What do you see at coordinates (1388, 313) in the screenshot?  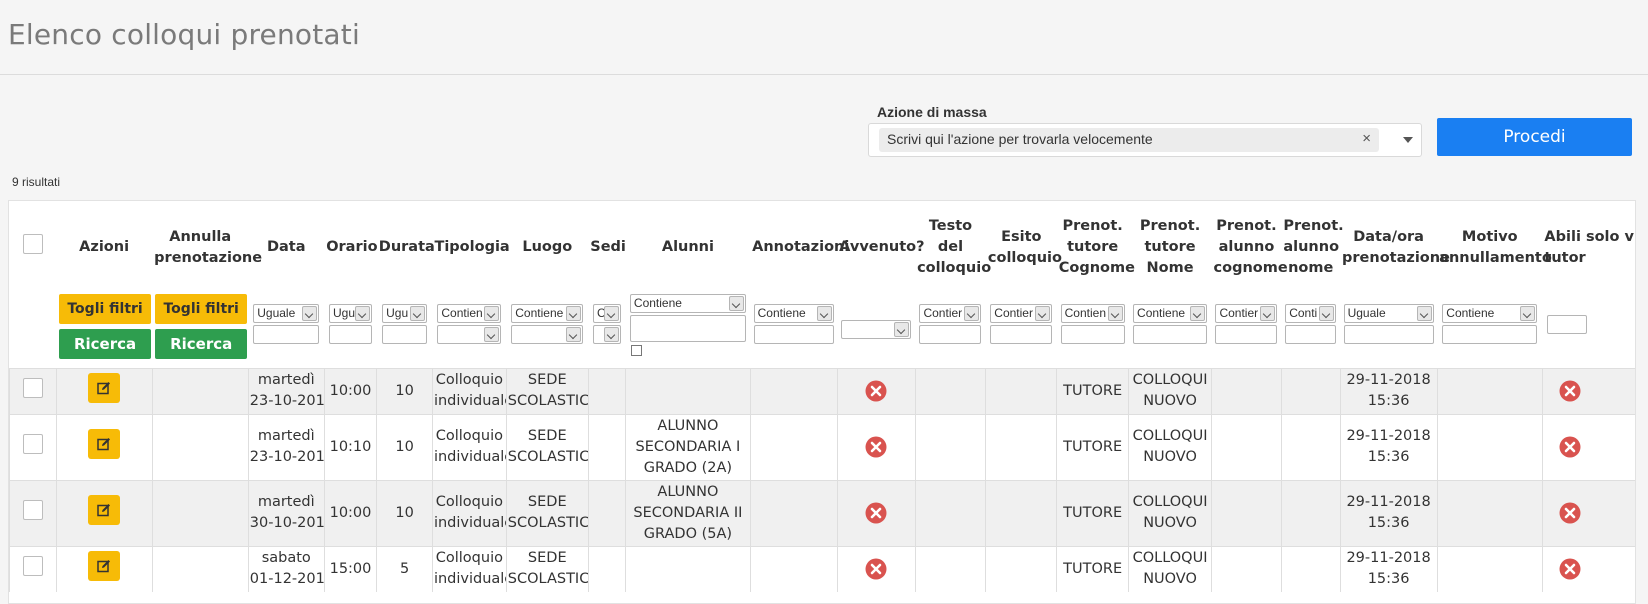 I see `dataora-filter-operator: Uguale` at bounding box center [1388, 313].